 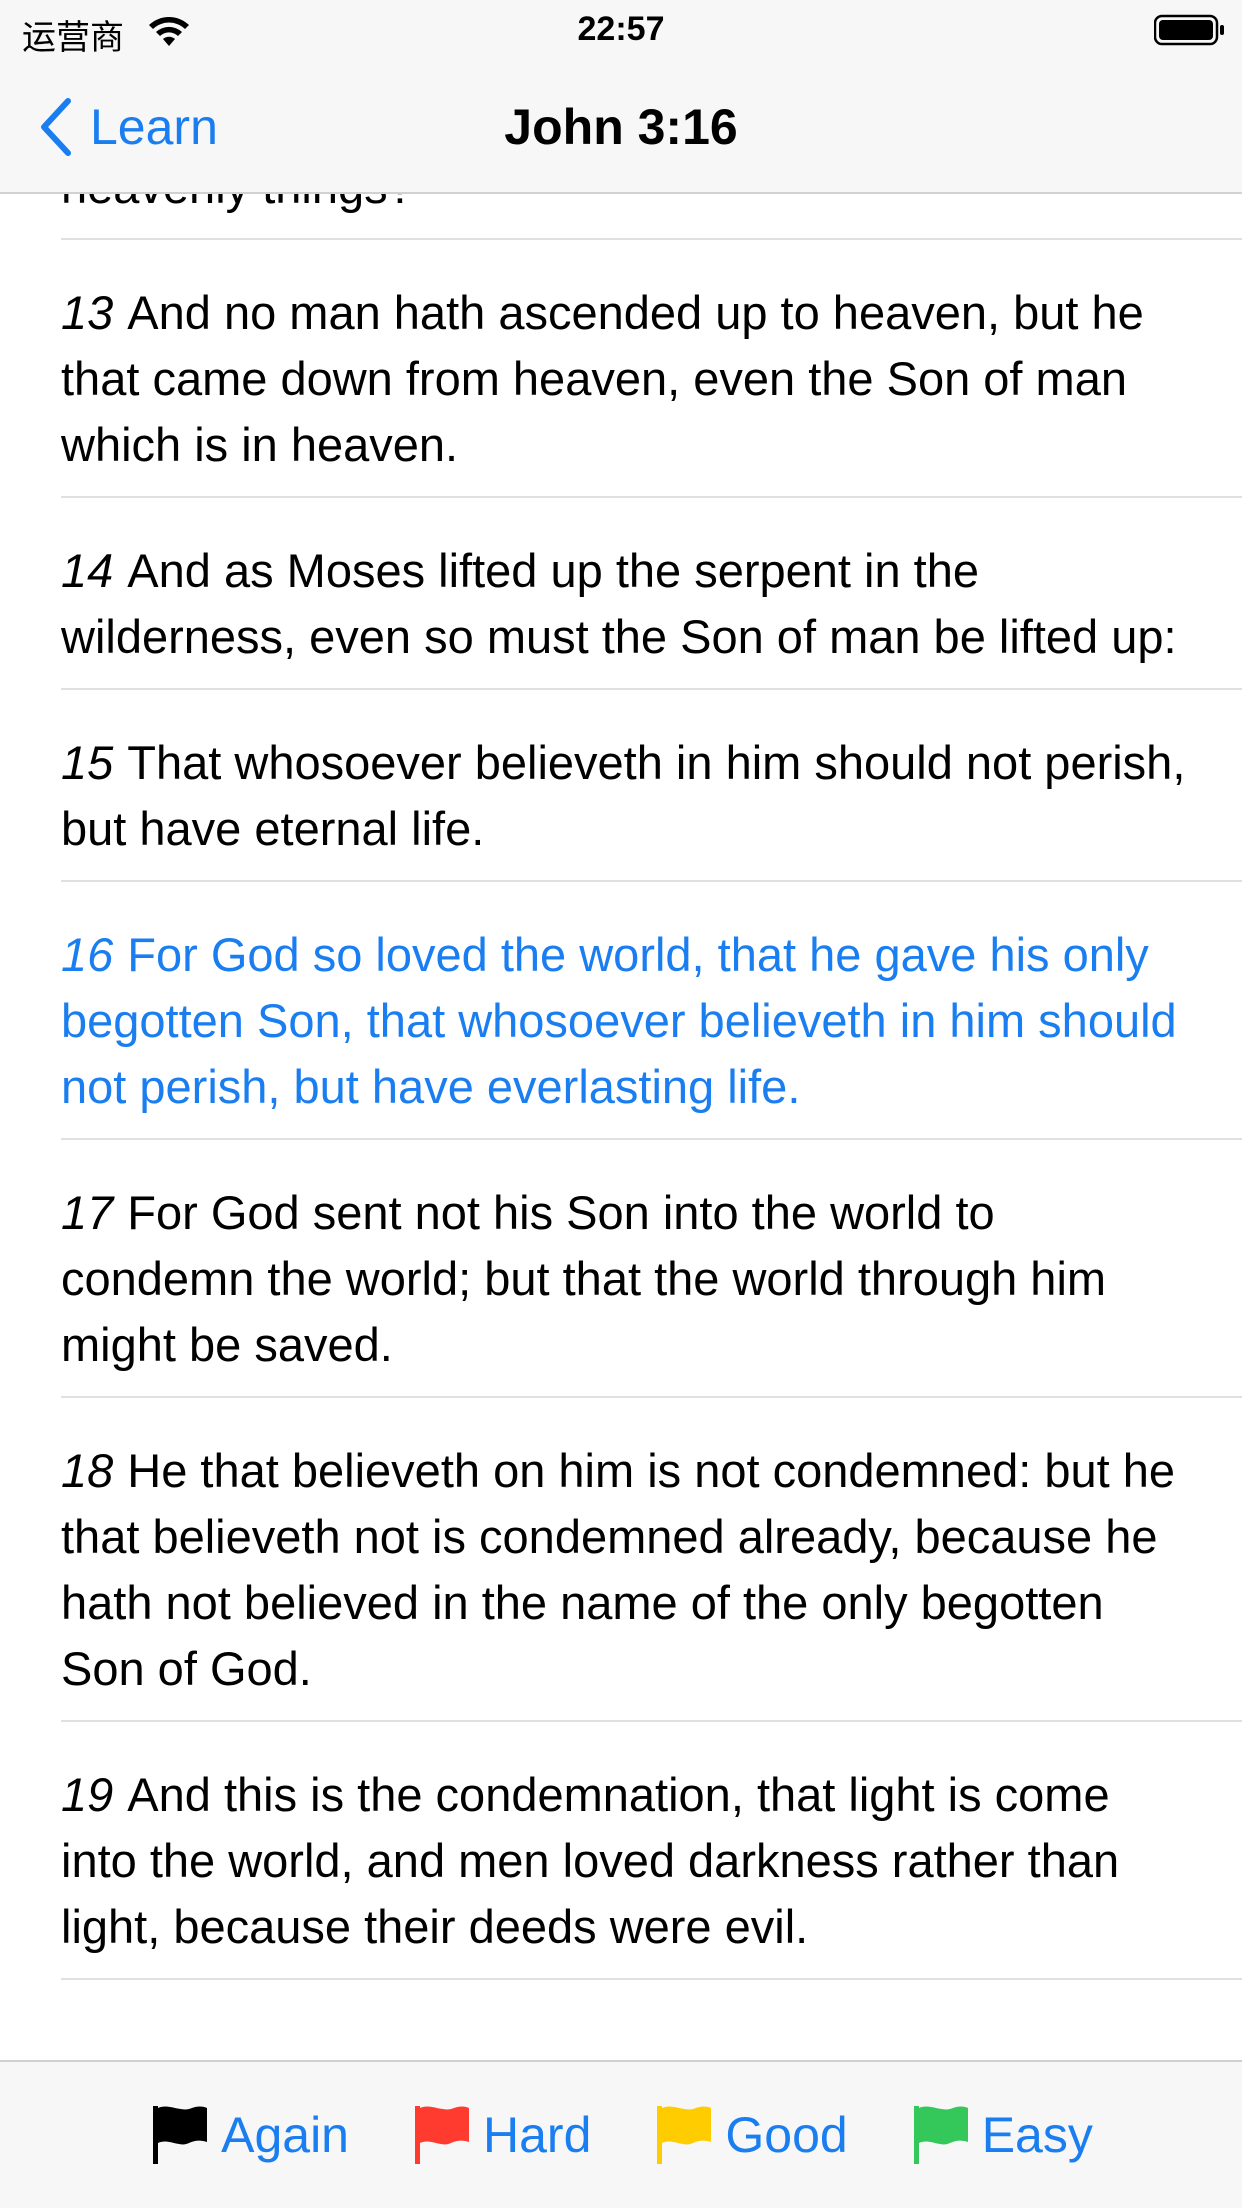 I want to click on hard-button: Hard, so click(x=501, y=2135).